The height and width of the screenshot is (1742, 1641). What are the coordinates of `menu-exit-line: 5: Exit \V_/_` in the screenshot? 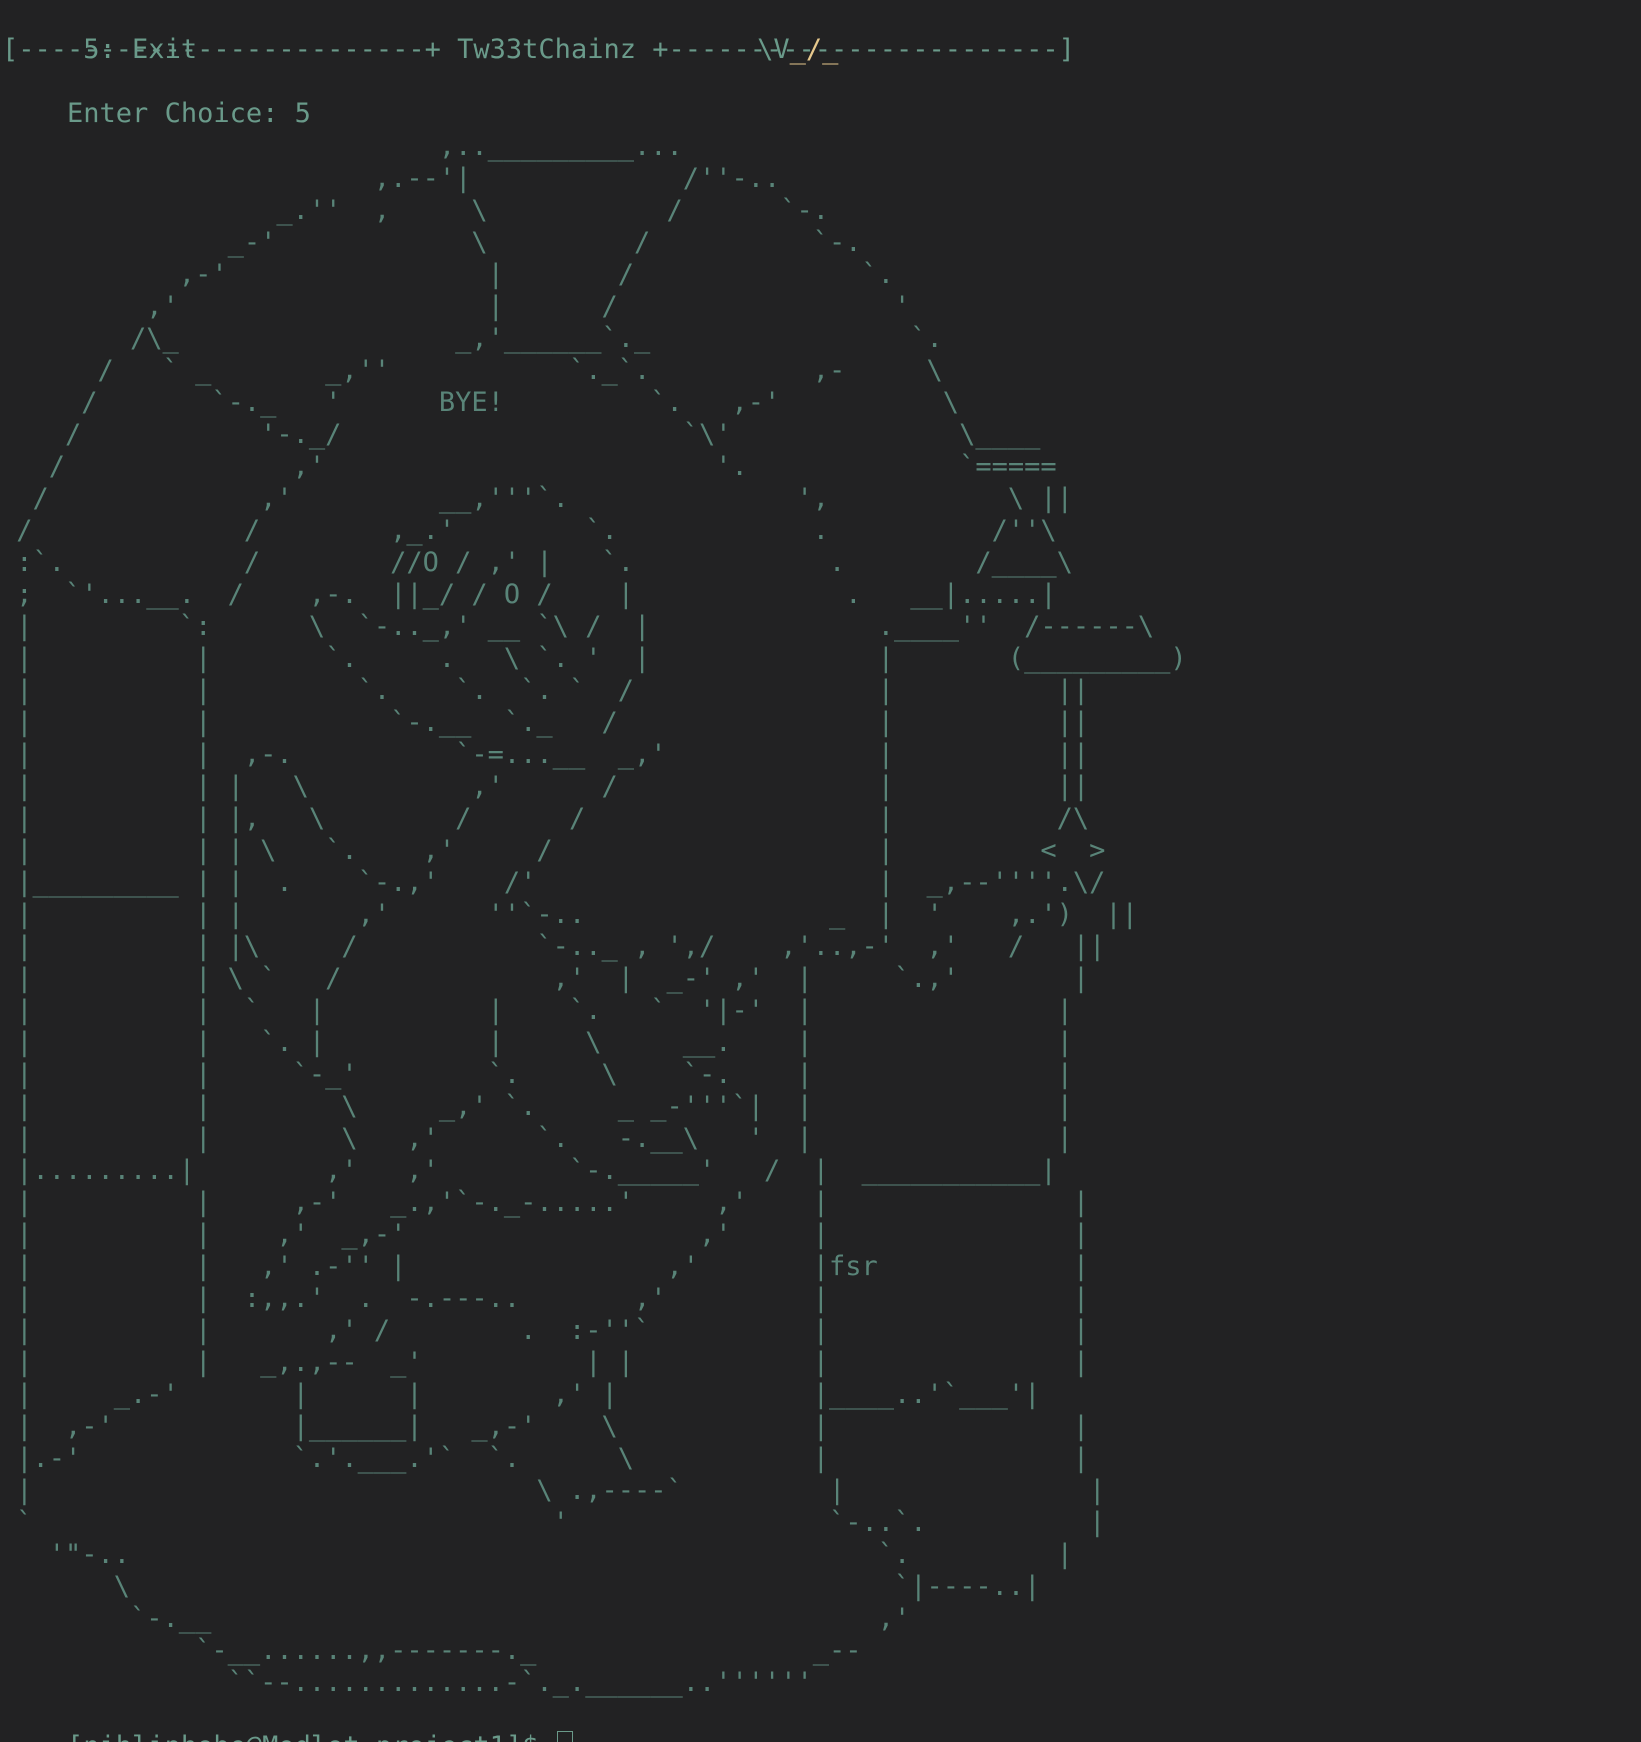 It's located at (420, 33).